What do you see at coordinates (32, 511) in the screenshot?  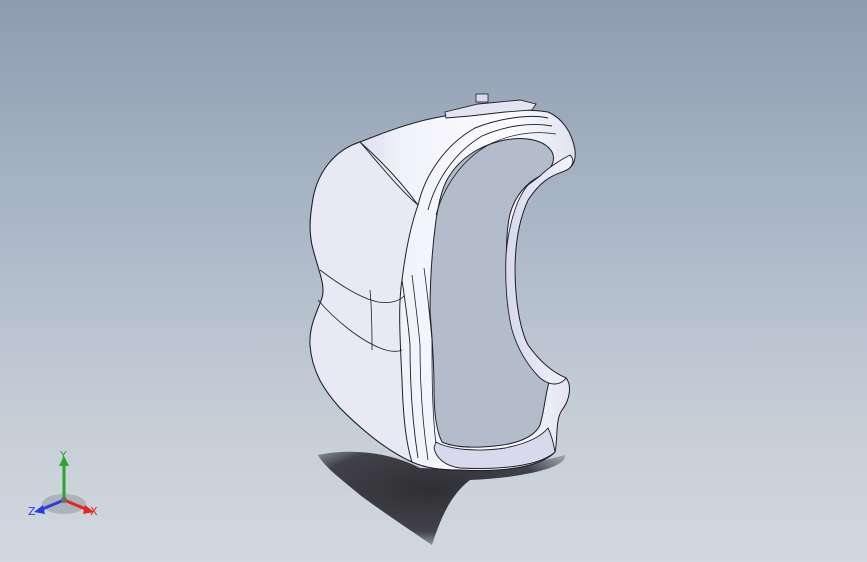 I see `z-axis-label: Z` at bounding box center [32, 511].